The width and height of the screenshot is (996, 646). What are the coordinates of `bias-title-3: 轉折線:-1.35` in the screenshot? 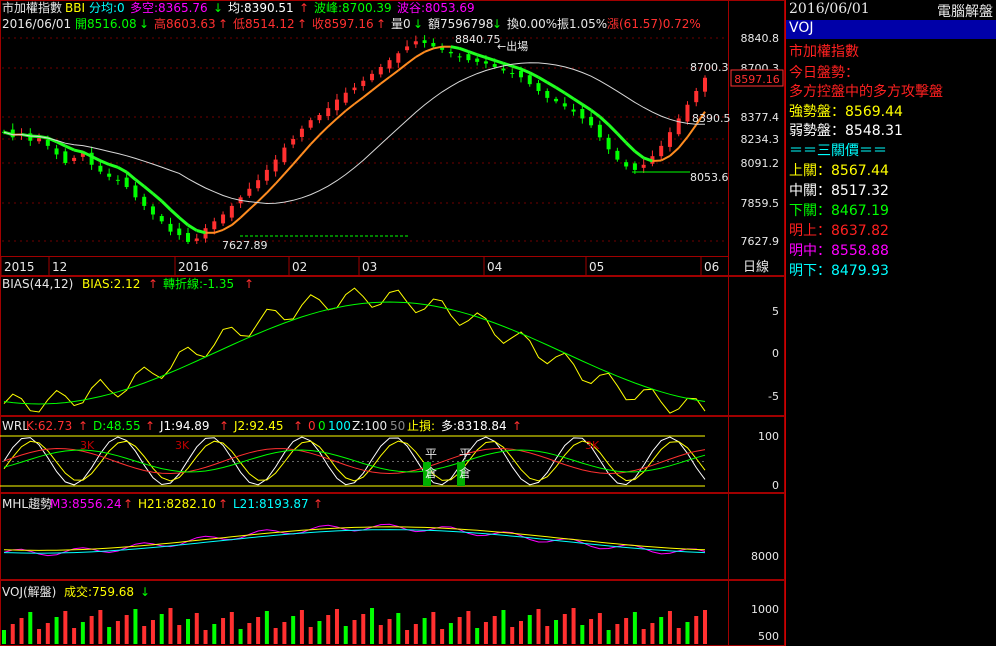 It's located at (198, 283).